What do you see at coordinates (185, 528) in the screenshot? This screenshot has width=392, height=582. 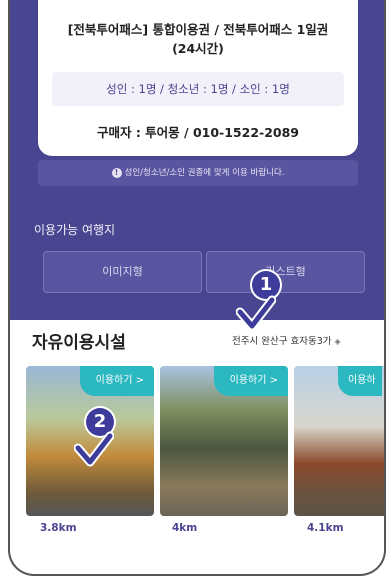 I see `facility-distance: 4km` at bounding box center [185, 528].